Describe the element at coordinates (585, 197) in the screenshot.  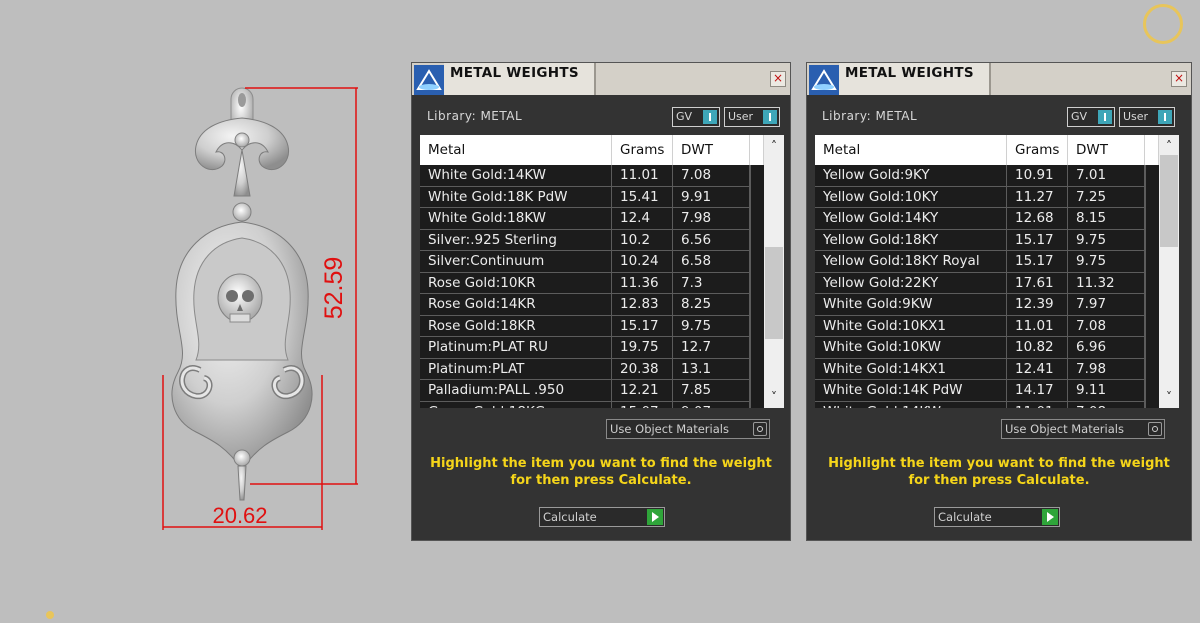
I see `table-row: White Gold:18K PdW 15.41 9.91` at that location.